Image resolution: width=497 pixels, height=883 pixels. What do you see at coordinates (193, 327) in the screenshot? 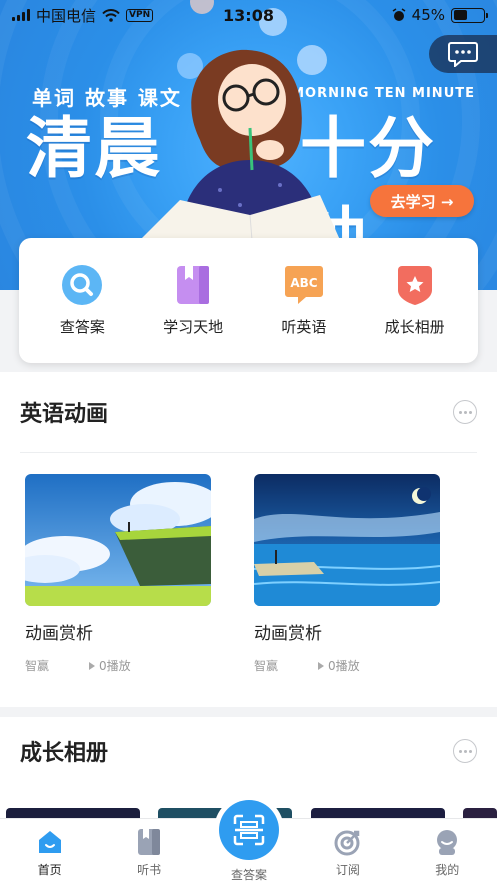
I see `quick-item-label: 学习天地` at bounding box center [193, 327].